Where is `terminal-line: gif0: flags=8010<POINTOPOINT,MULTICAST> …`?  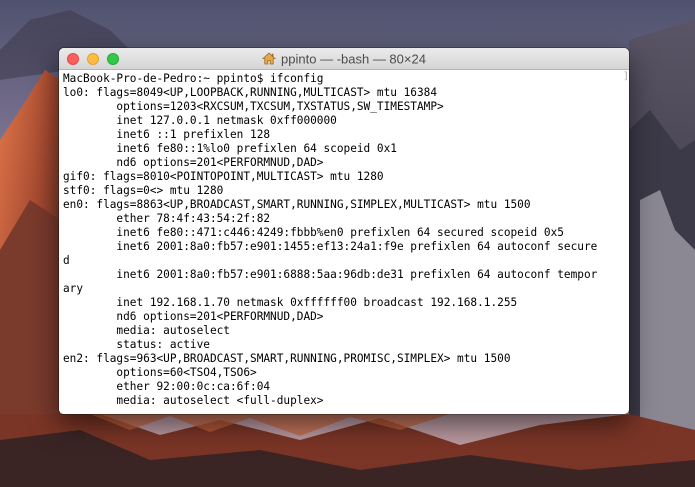
terminal-line: gif0: flags=8010<POINTOPOINT,MULTICAST> … is located at coordinates (223, 176).